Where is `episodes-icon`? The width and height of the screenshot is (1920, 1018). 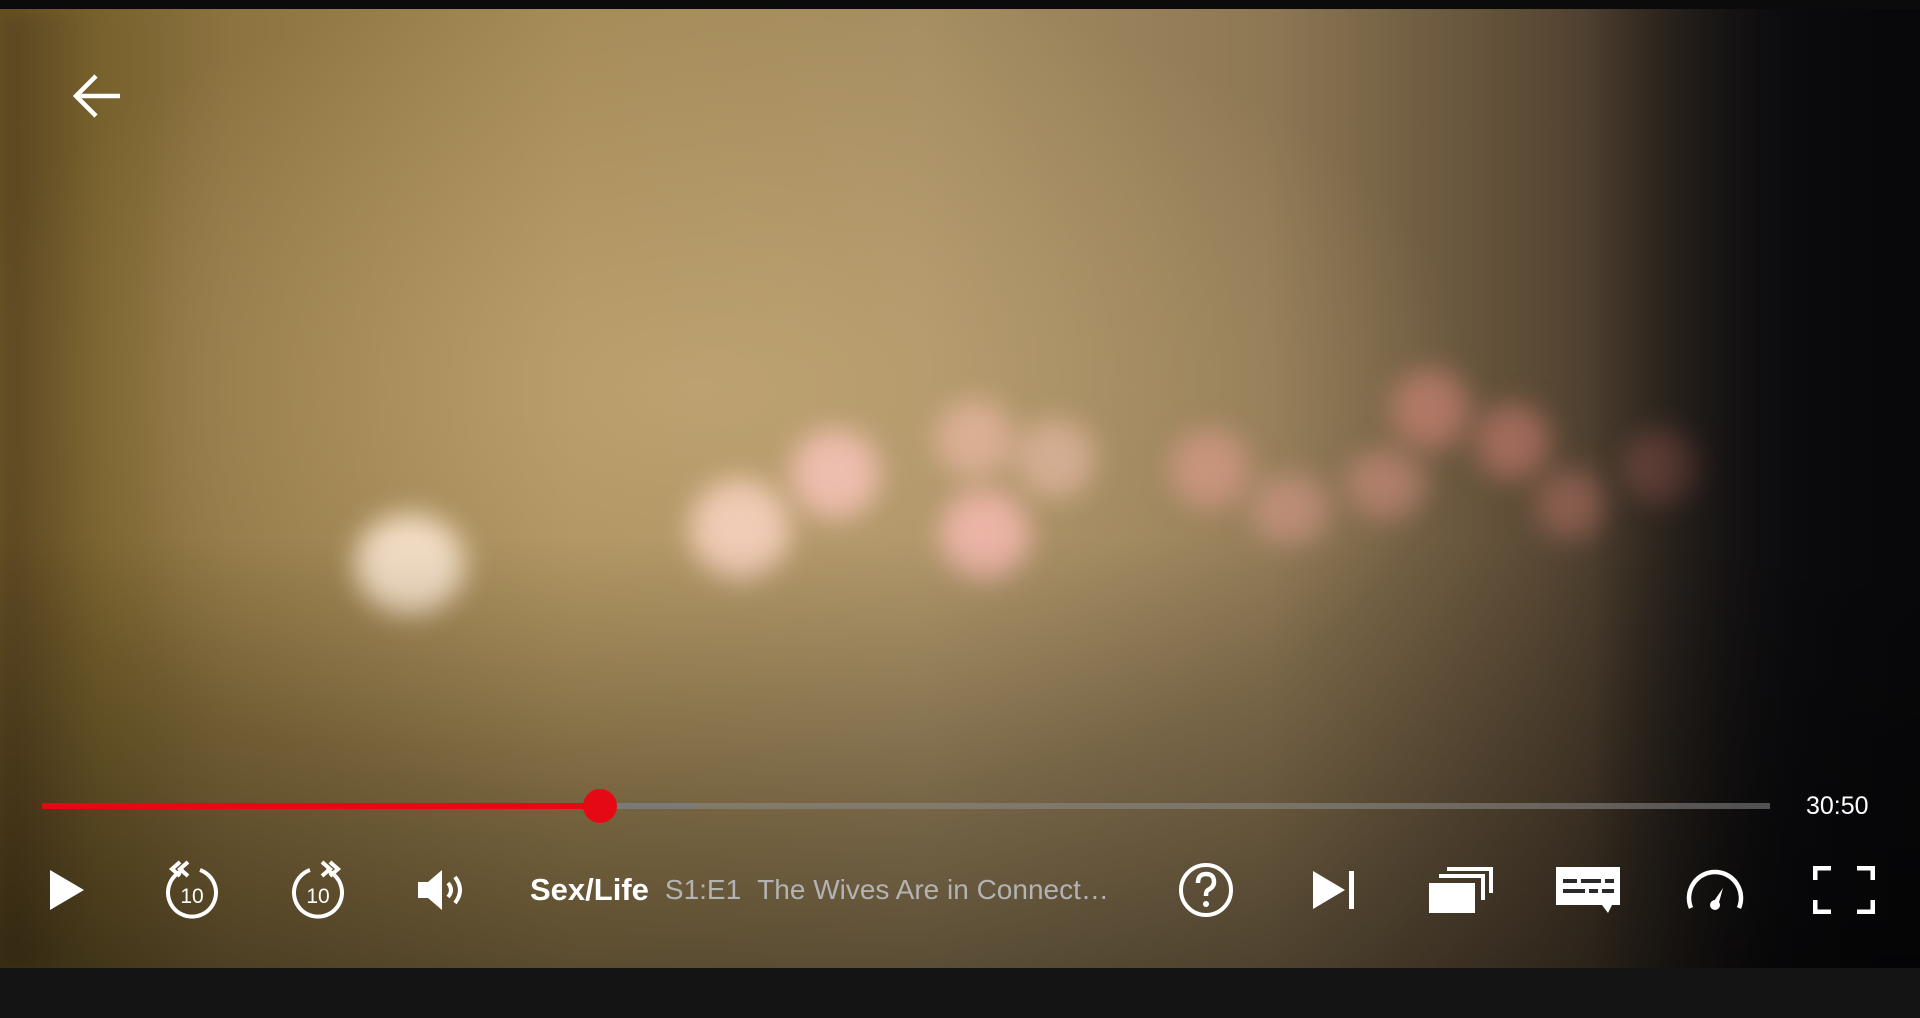 episodes-icon is located at coordinates (1461, 890).